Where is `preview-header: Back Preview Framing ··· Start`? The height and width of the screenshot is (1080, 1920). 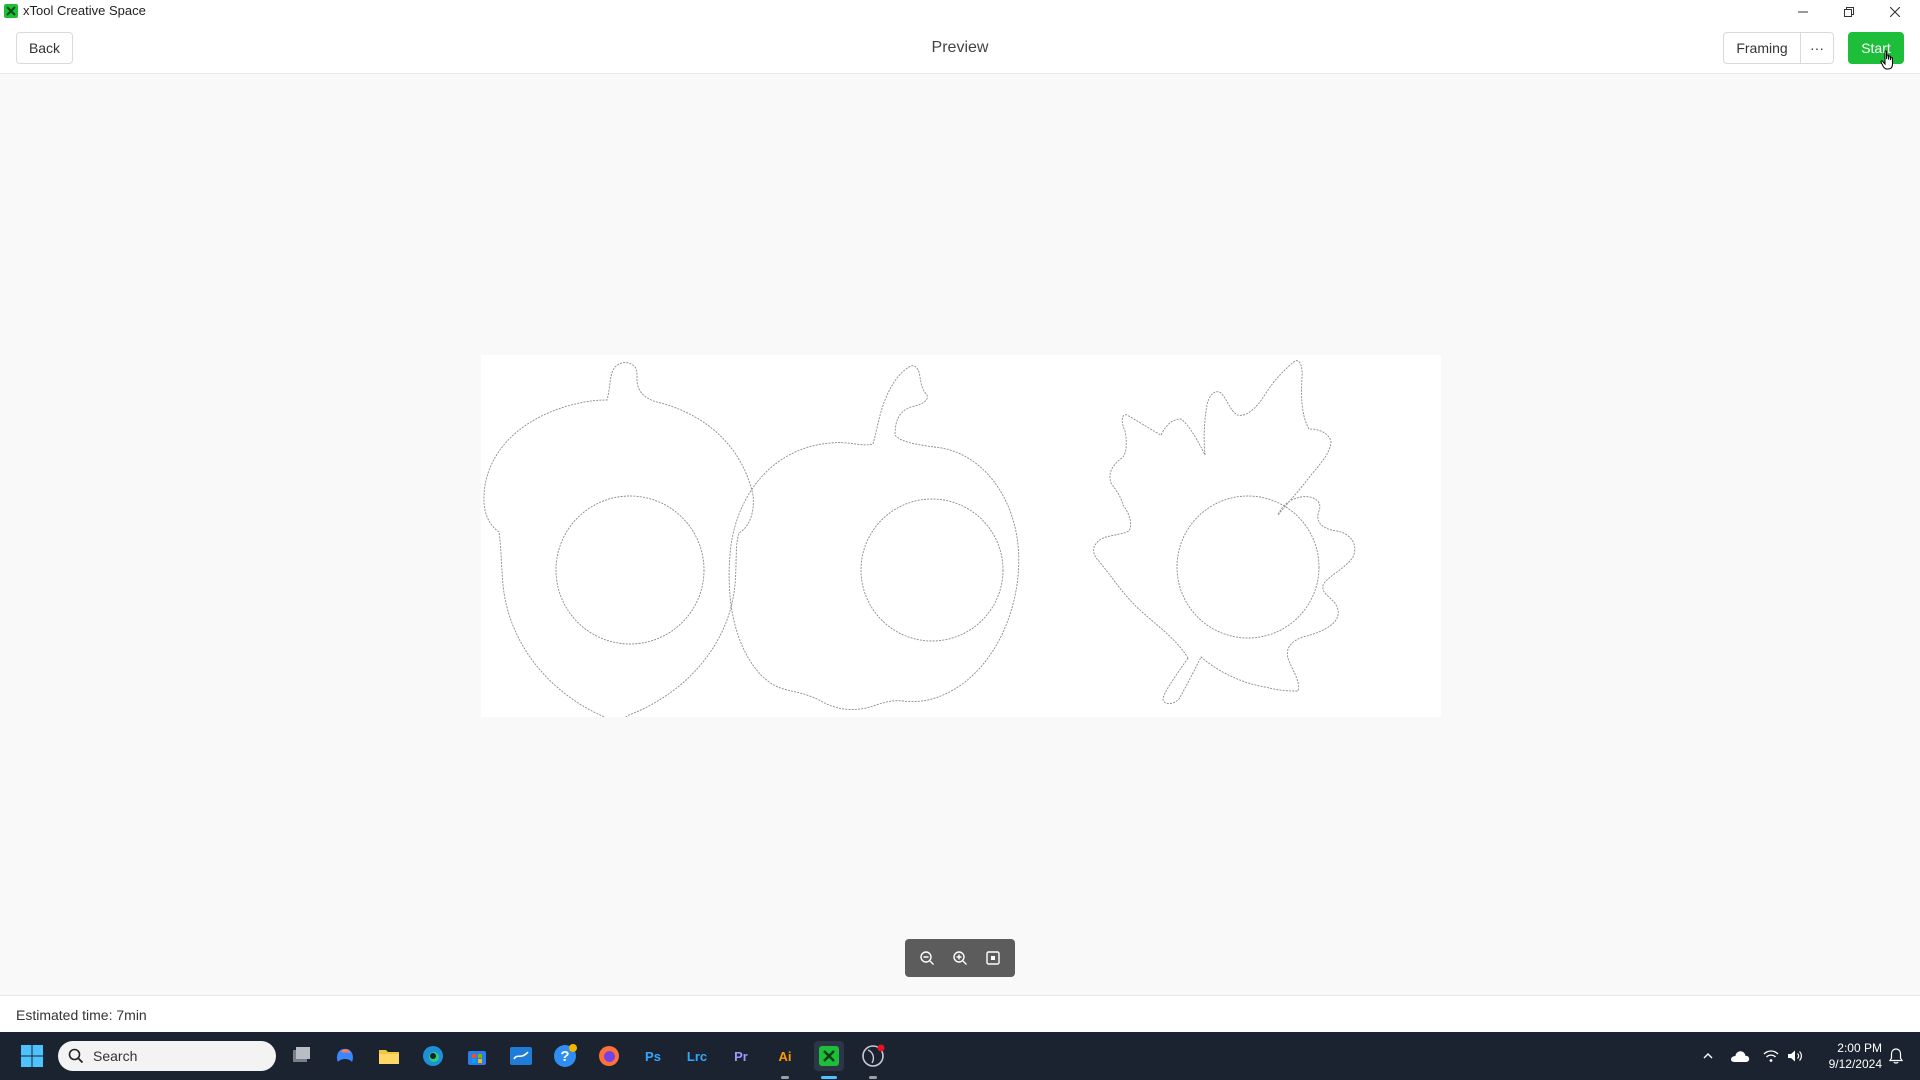
preview-header: Back Preview Framing ··· Start is located at coordinates (960, 48).